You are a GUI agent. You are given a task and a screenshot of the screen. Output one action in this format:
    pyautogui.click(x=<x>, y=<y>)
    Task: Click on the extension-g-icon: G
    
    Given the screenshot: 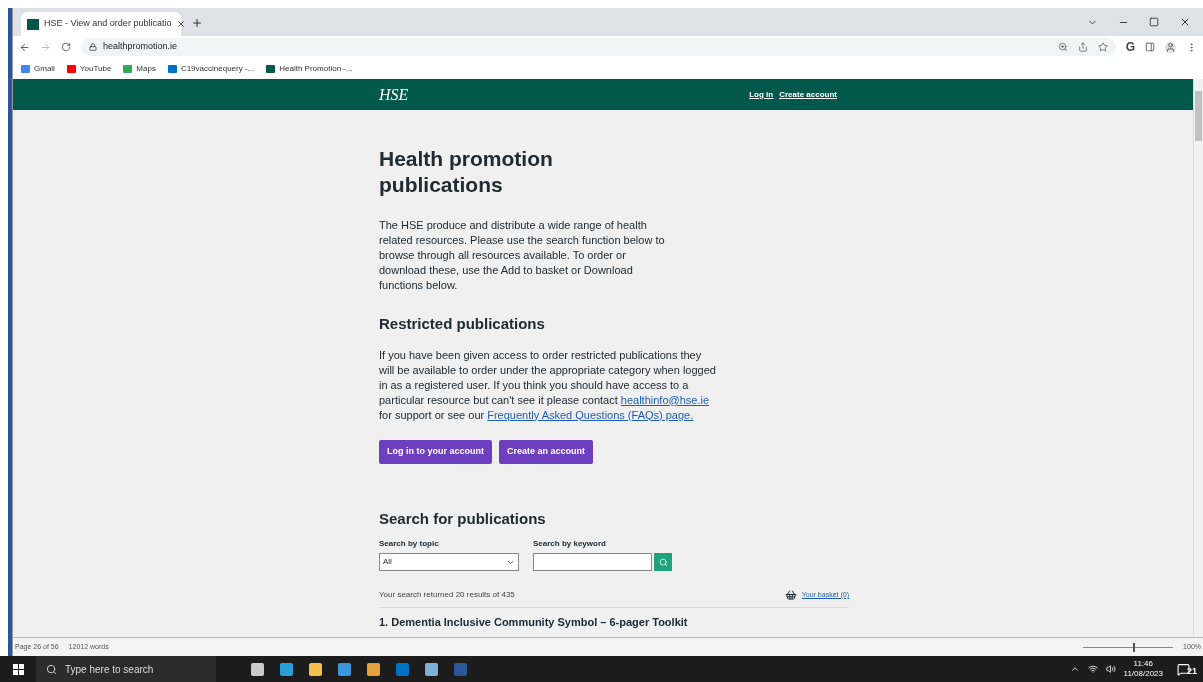 What is the action you would take?
    pyautogui.click(x=1130, y=47)
    